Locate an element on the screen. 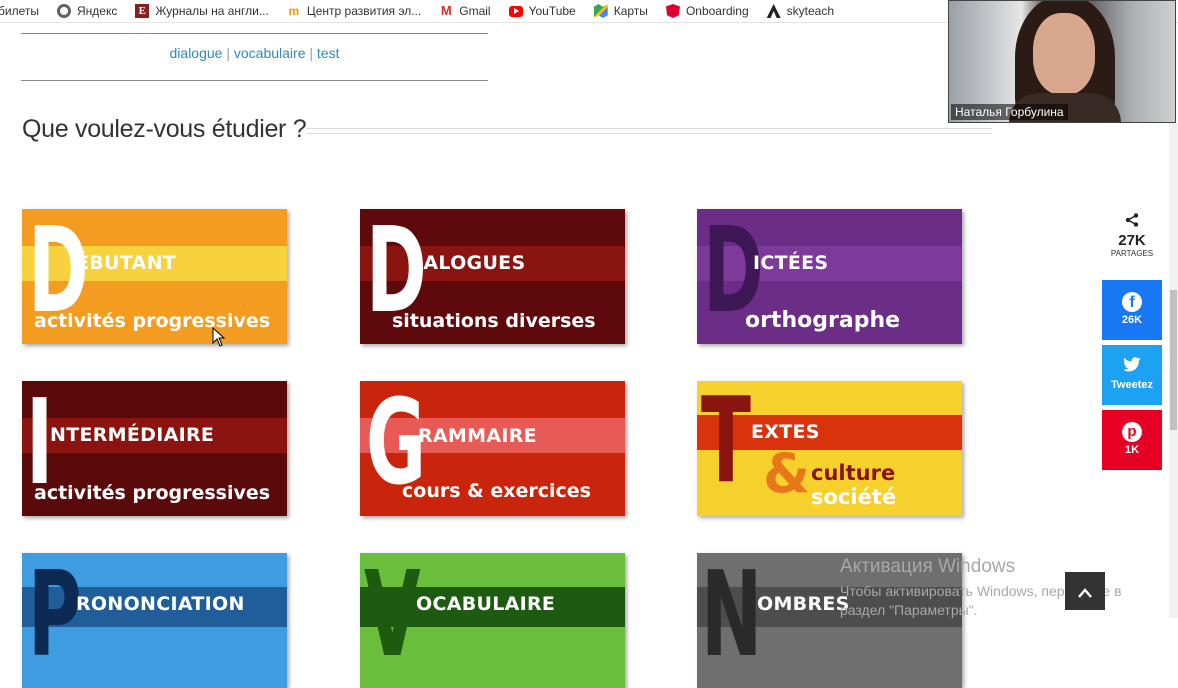 The image size is (1178, 688). share-total: 27K is located at coordinates (1132, 240).